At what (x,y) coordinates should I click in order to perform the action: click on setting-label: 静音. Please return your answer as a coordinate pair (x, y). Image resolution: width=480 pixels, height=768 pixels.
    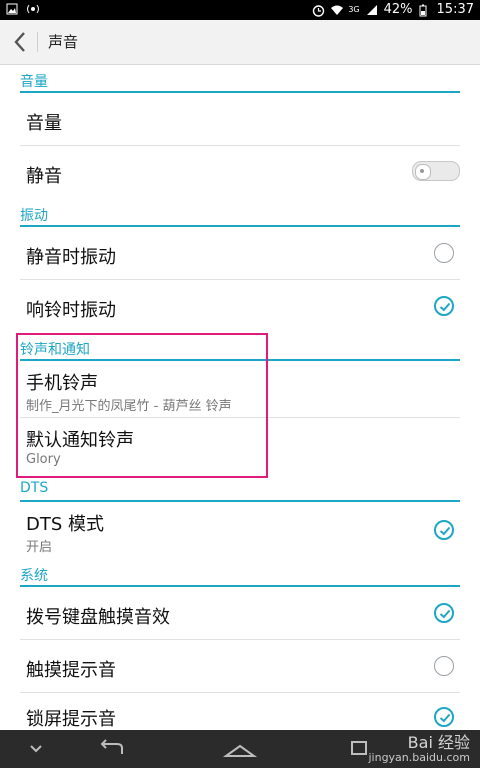
    Looking at the image, I should click on (44, 176).